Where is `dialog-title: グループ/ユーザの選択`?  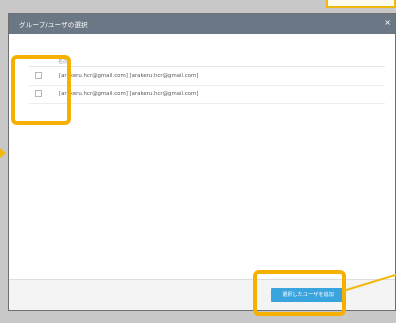 dialog-title: グループ/ユーザの選択 is located at coordinates (53, 25).